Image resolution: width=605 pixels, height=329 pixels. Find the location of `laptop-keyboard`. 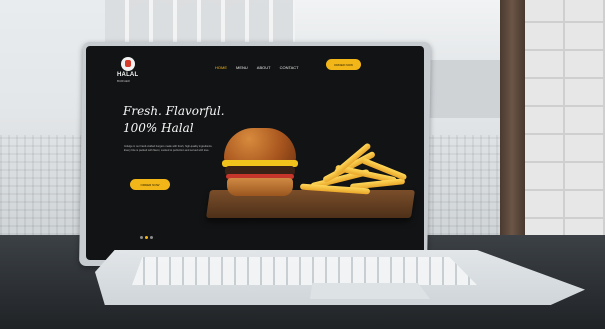

laptop-keyboard is located at coordinates (304, 271).